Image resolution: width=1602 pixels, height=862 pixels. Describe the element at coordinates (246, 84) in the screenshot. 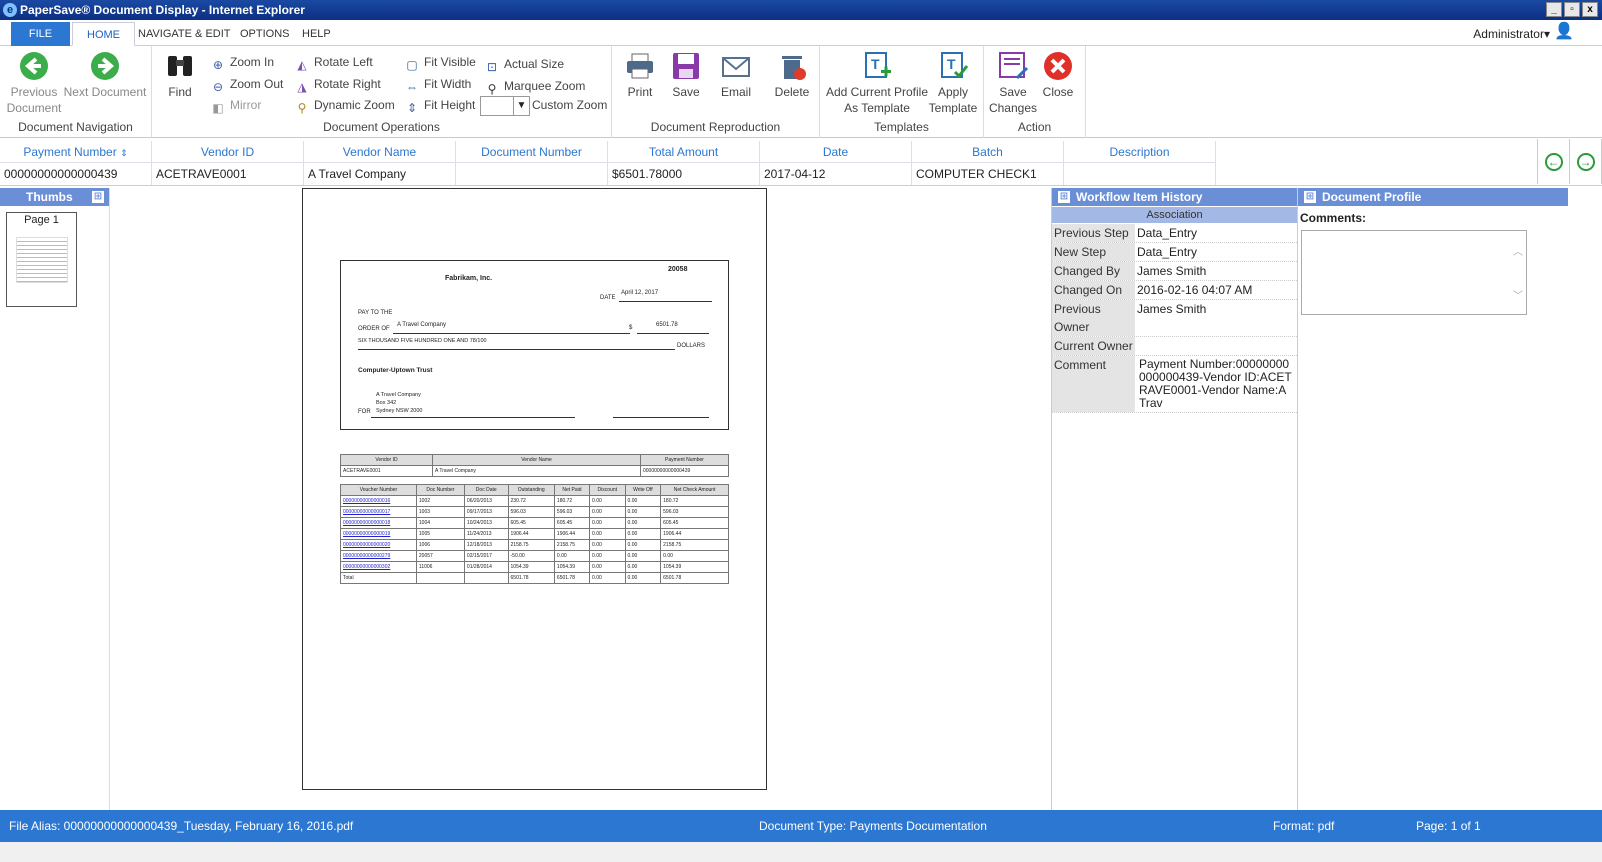

I see `zoom-out-button: ⊖ Zoom Out` at that location.